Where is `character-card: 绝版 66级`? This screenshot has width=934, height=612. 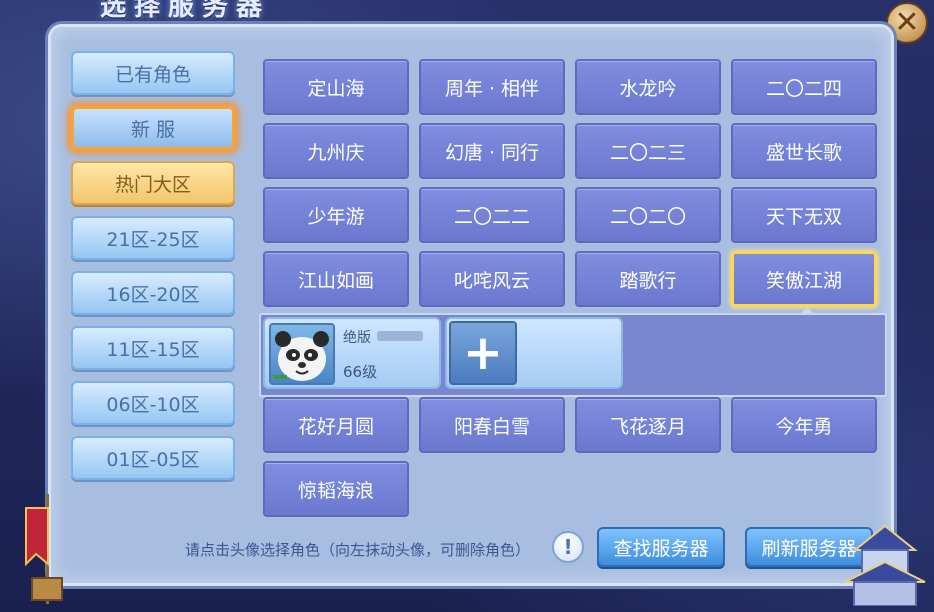 character-card: 绝版 66级 is located at coordinates (352, 353).